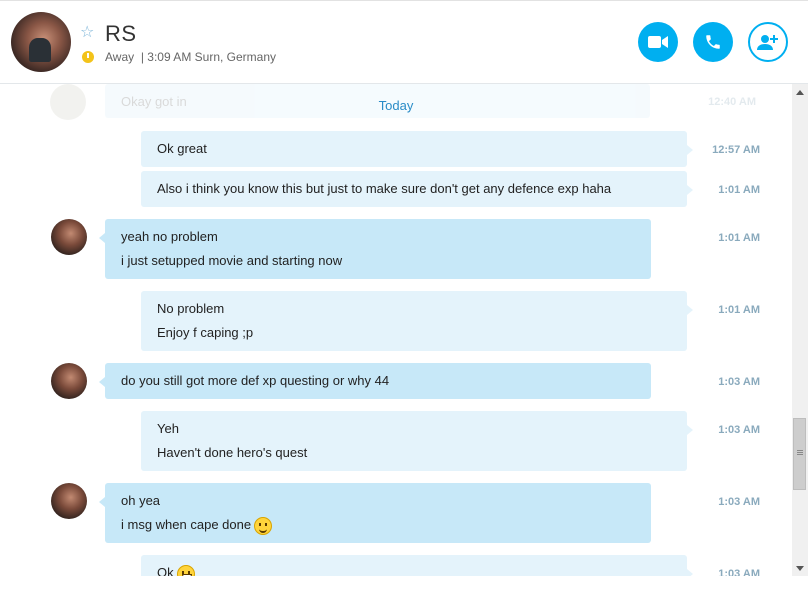 The width and height of the screenshot is (808, 605). Describe the element at coordinates (141, 500) in the screenshot. I see `message-line: oh yea` at that location.